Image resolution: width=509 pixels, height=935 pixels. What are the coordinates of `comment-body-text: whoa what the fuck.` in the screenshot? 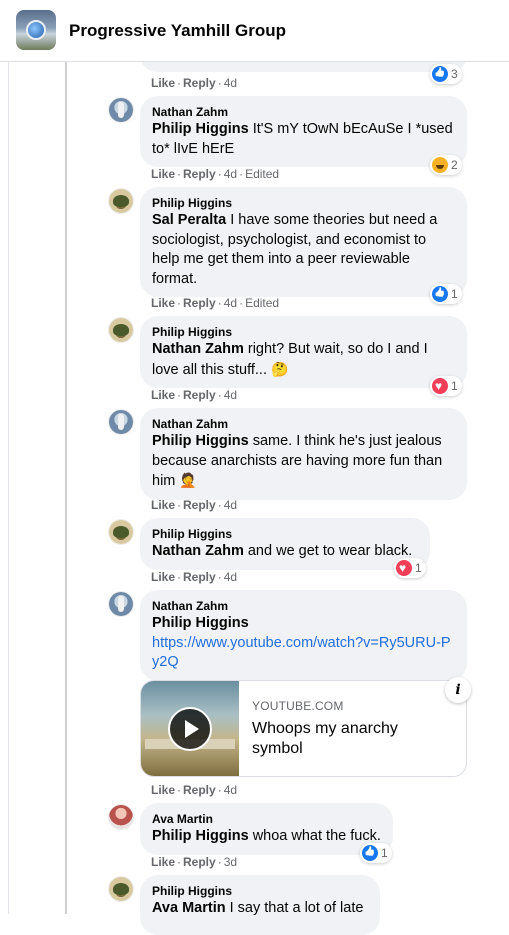 It's located at (314, 836).